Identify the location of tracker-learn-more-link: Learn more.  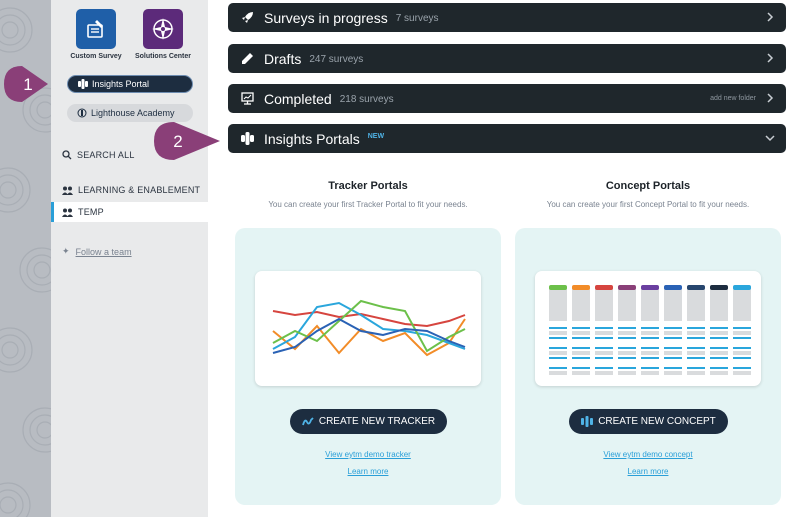
(368, 471).